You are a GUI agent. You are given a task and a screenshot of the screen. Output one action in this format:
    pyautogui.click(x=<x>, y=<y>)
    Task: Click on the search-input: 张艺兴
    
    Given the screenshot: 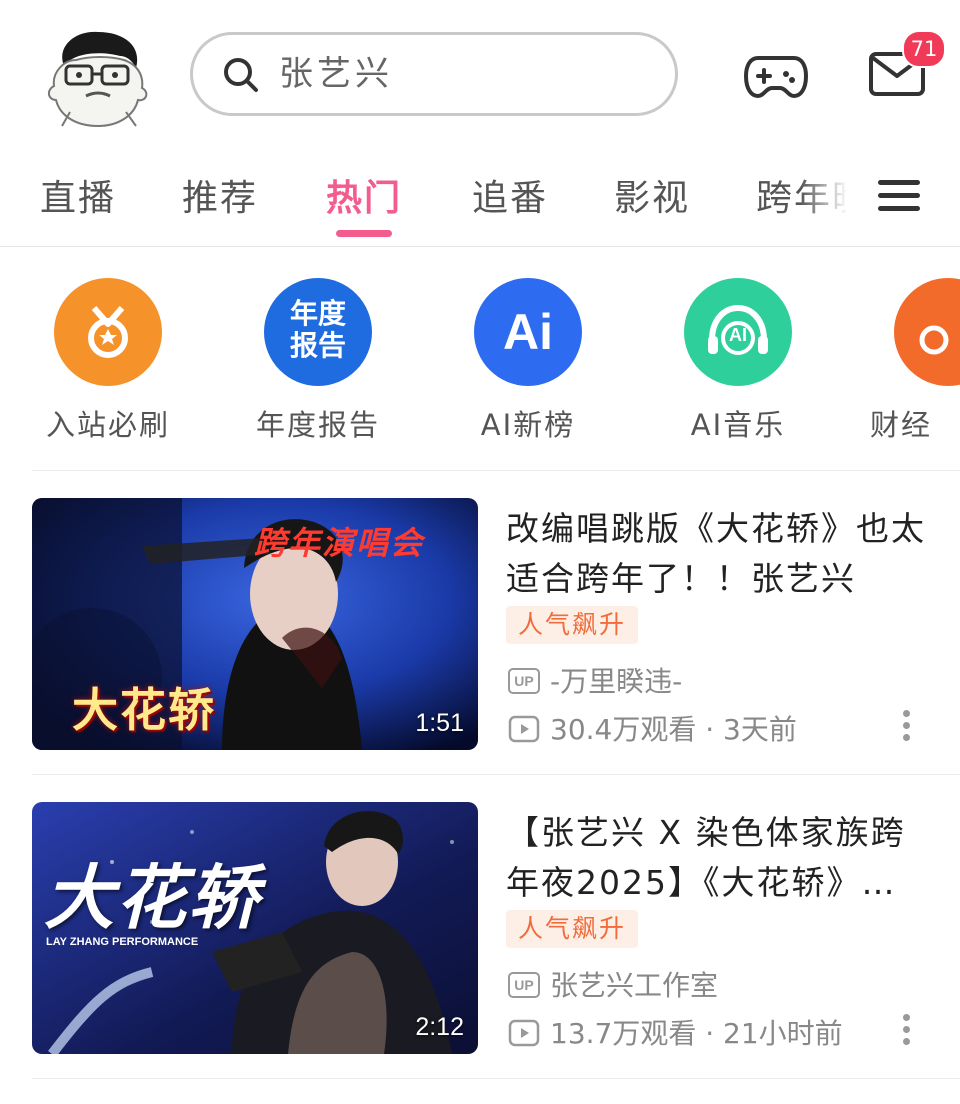 What is the action you would take?
    pyautogui.click(x=434, y=74)
    